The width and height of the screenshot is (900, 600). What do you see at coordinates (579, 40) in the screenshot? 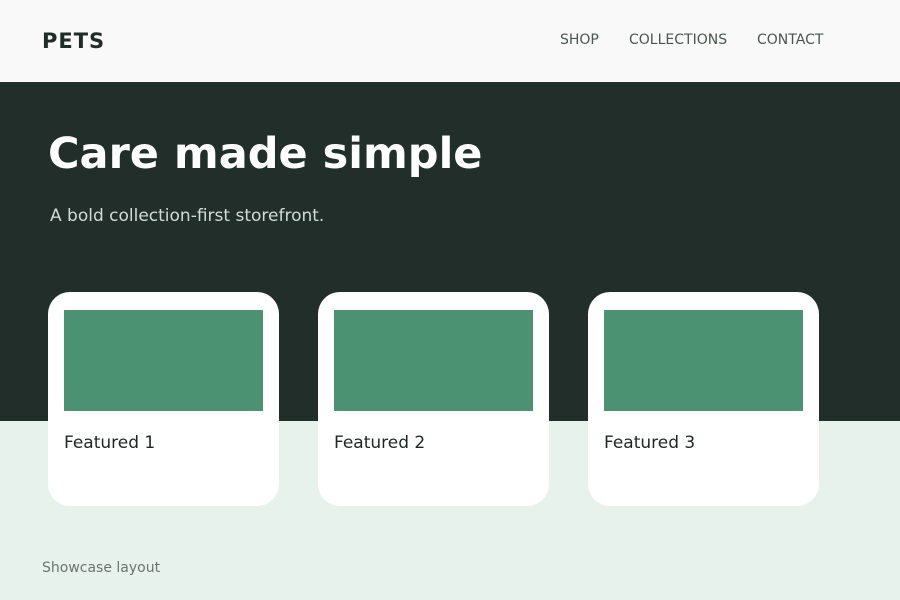
I see `nav-link-shop: SHOP` at bounding box center [579, 40].